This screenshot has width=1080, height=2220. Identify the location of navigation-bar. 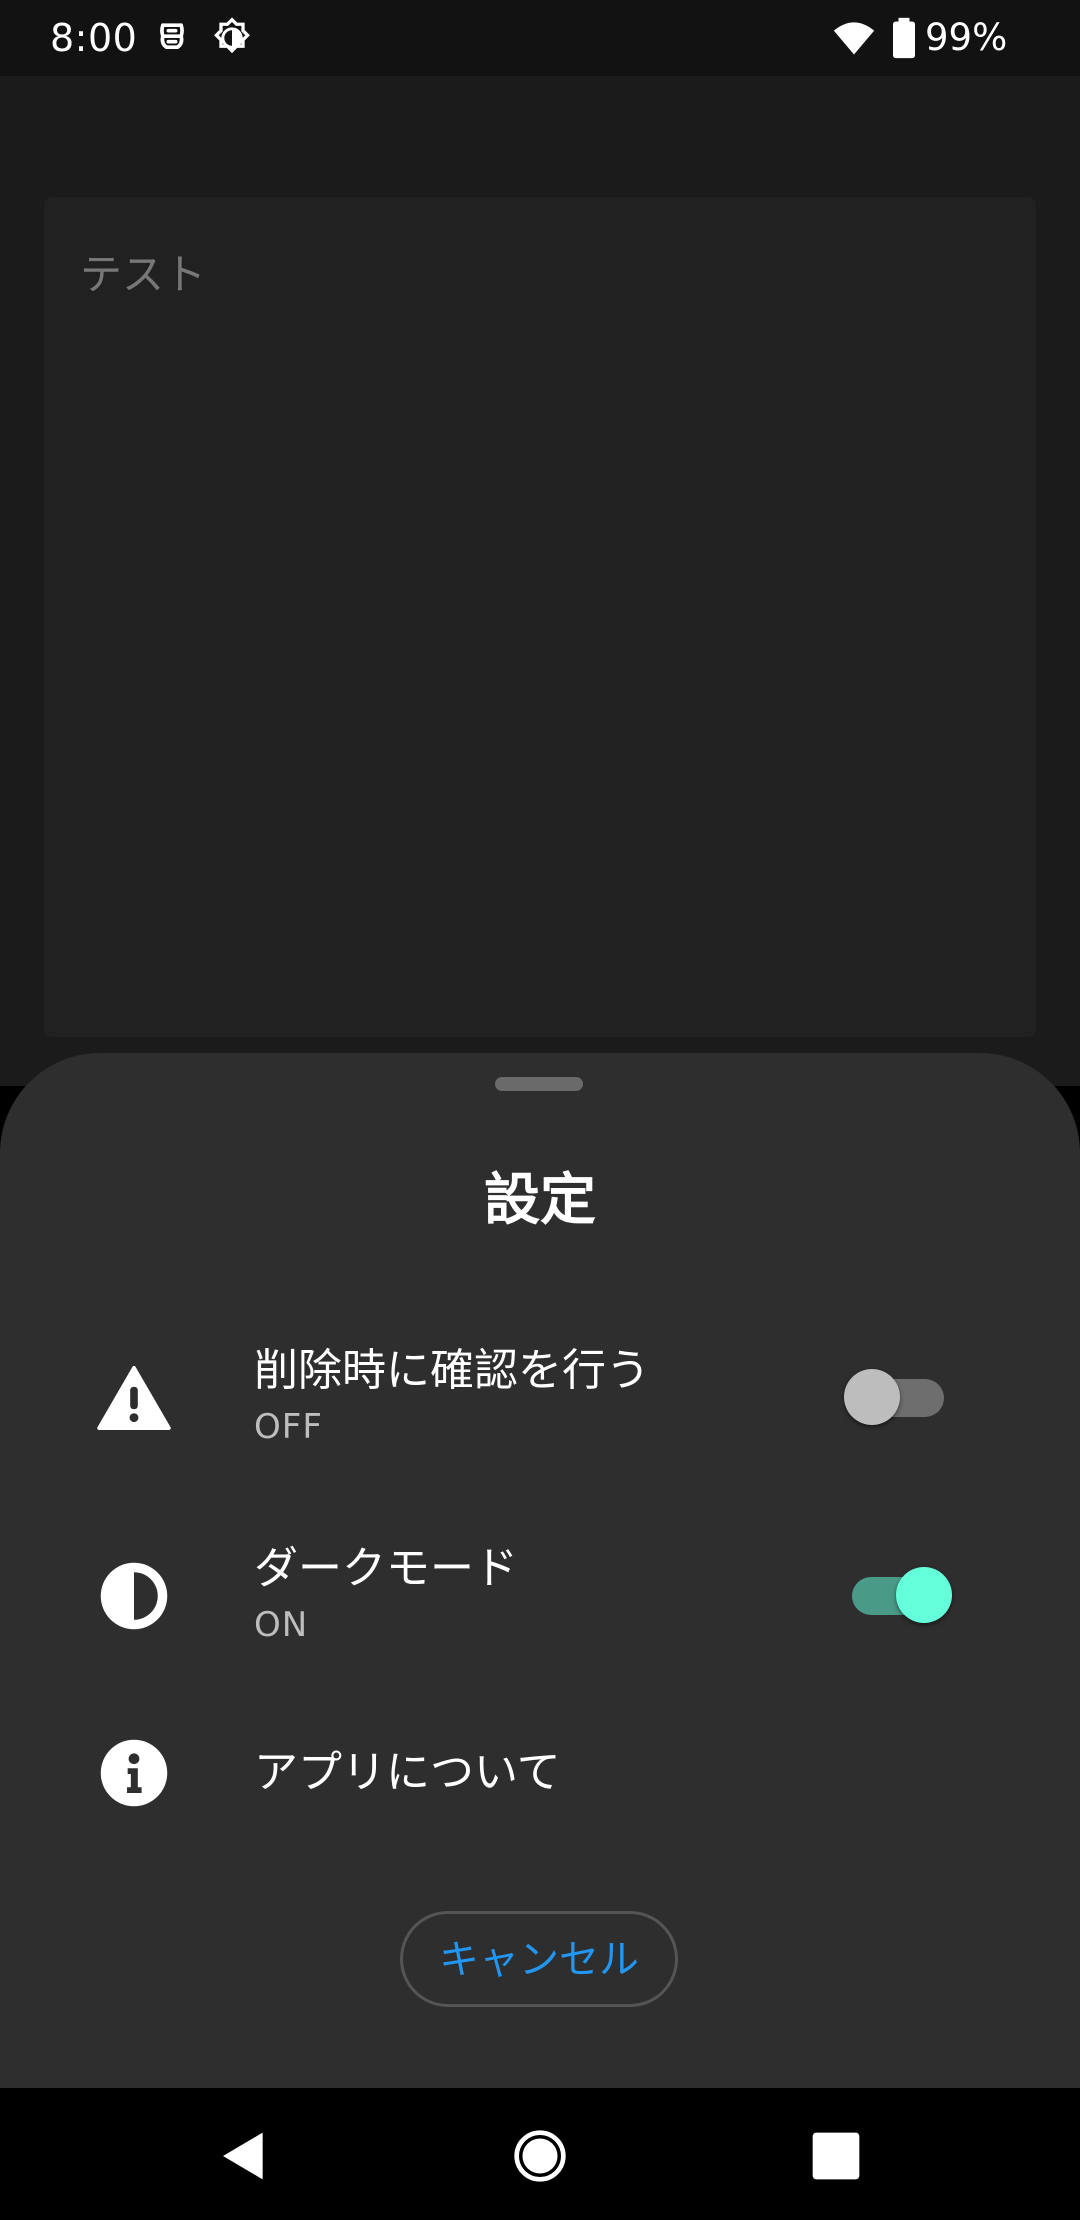
(540, 2154).